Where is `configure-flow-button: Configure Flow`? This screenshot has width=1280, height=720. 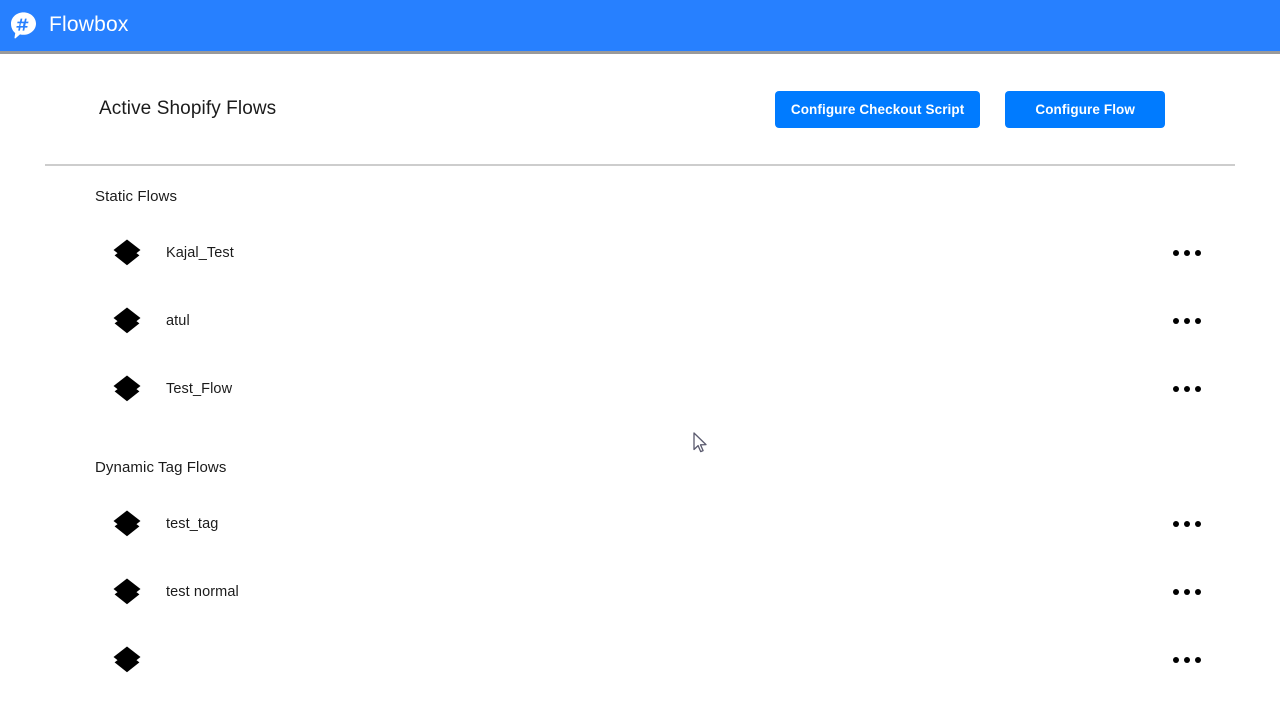 configure-flow-button: Configure Flow is located at coordinates (1085, 109).